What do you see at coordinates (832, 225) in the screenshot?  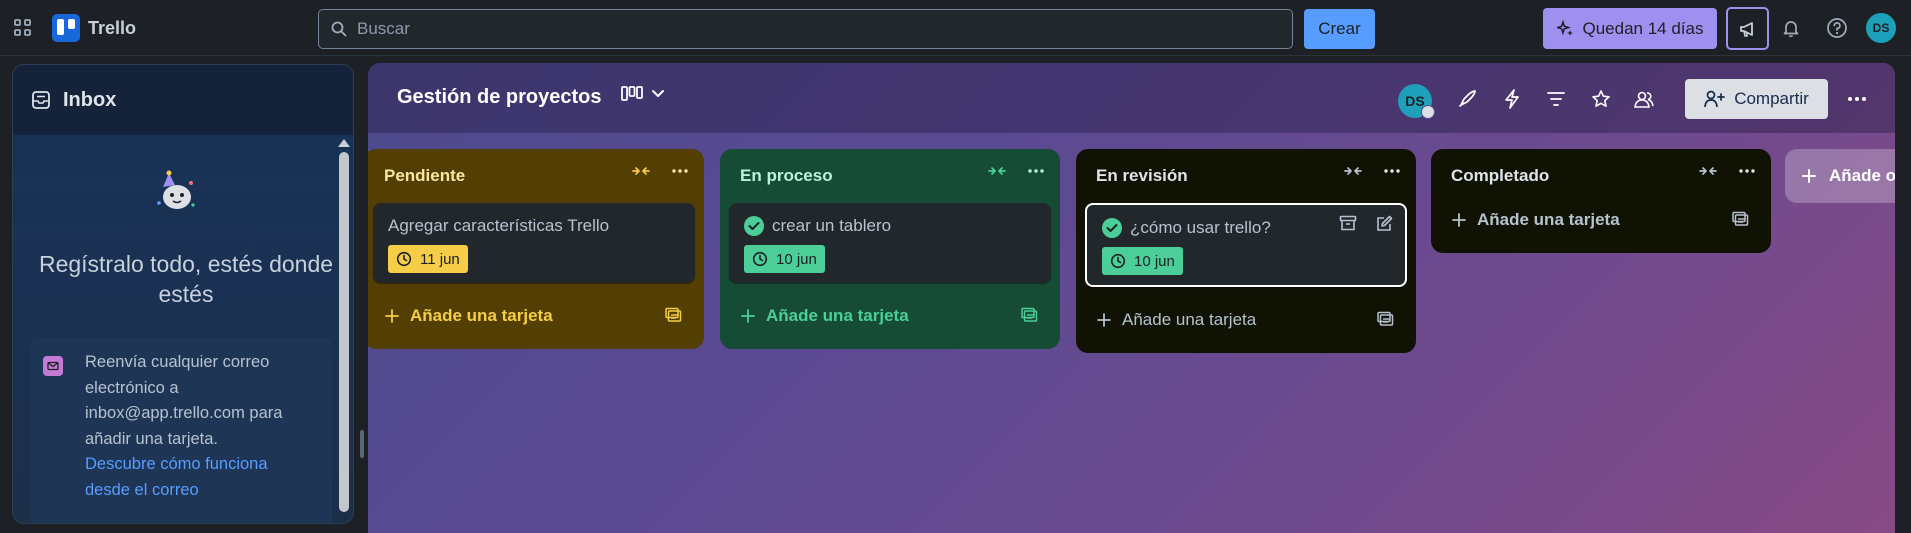 I see `card-title-text: crear un tablero` at bounding box center [832, 225].